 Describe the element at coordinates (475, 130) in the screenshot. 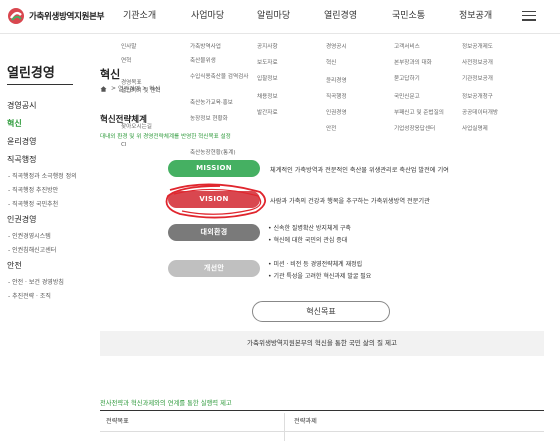

I see `mega-menu-item: 사업실명제` at that location.